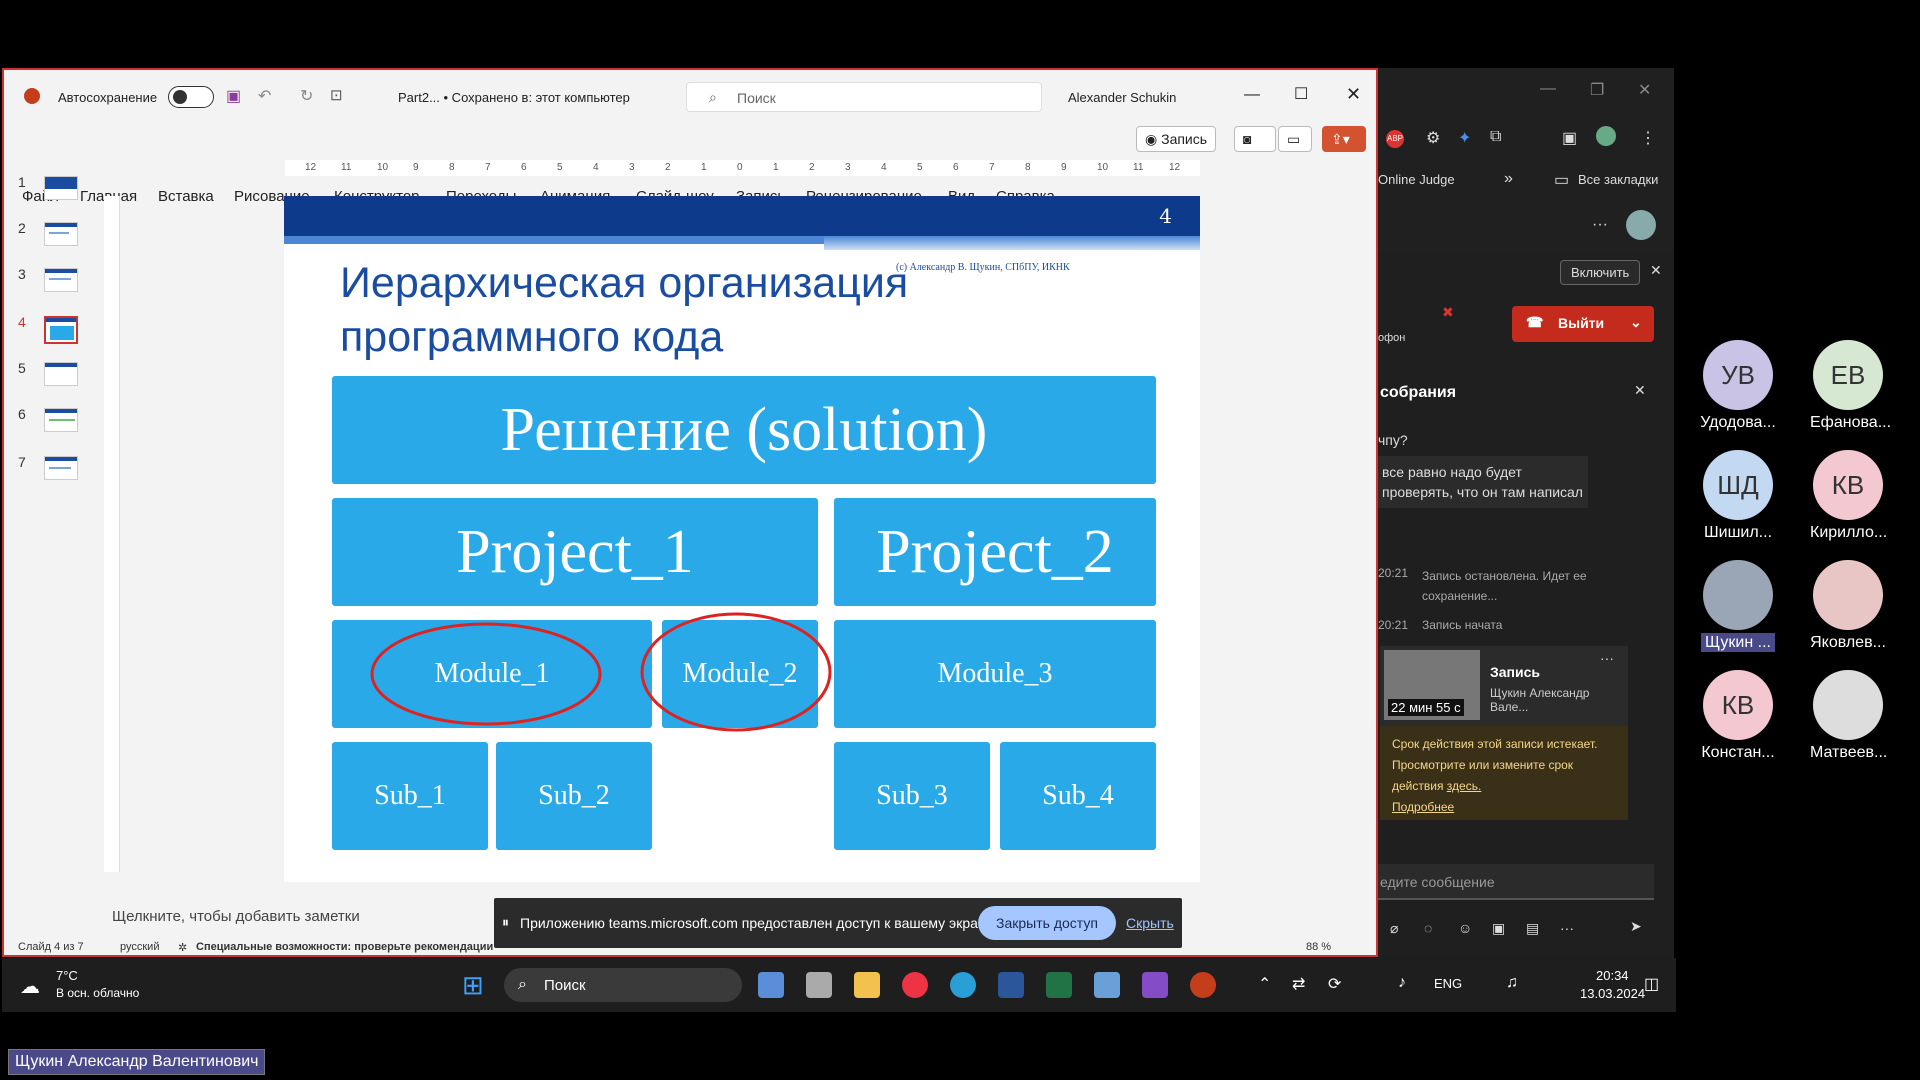 This screenshot has width=1920, height=1080. Describe the element at coordinates (306, 96) in the screenshot. I see `redo-icon: ↻` at that location.